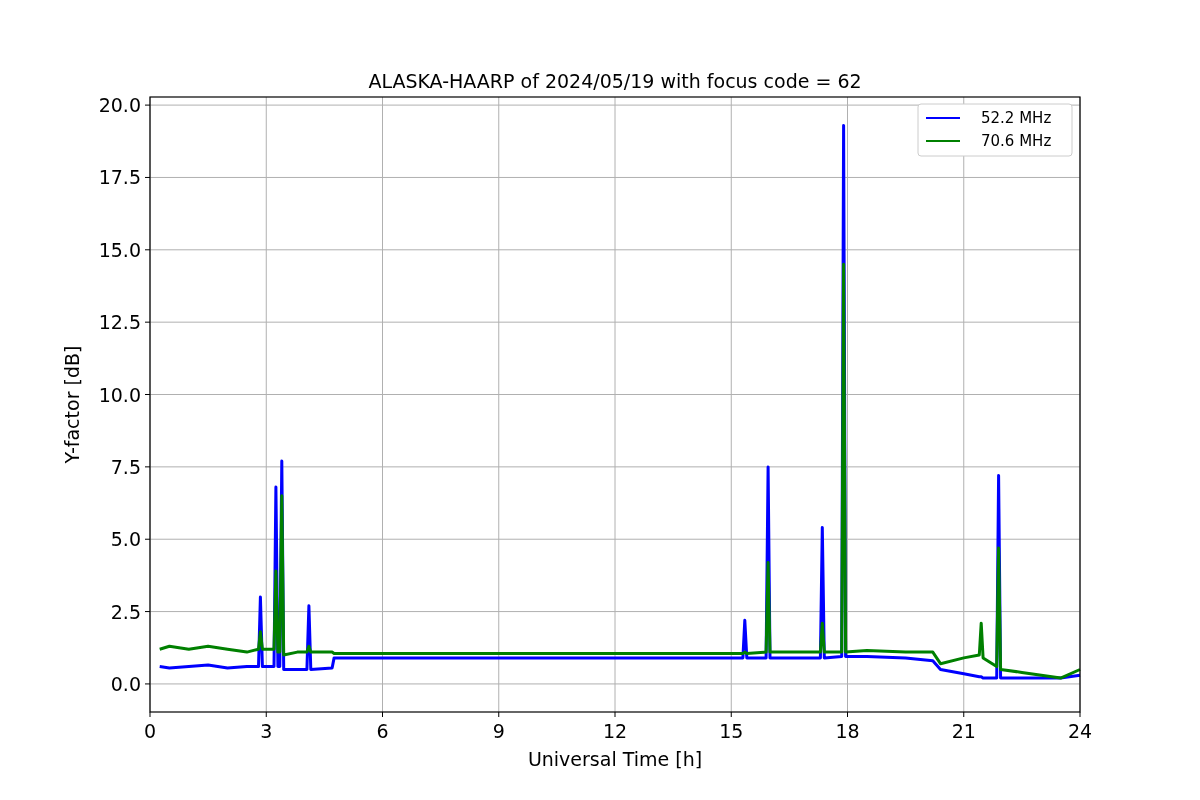 The width and height of the screenshot is (1200, 800). I want to click on x-tick-label: 12, so click(615, 731).